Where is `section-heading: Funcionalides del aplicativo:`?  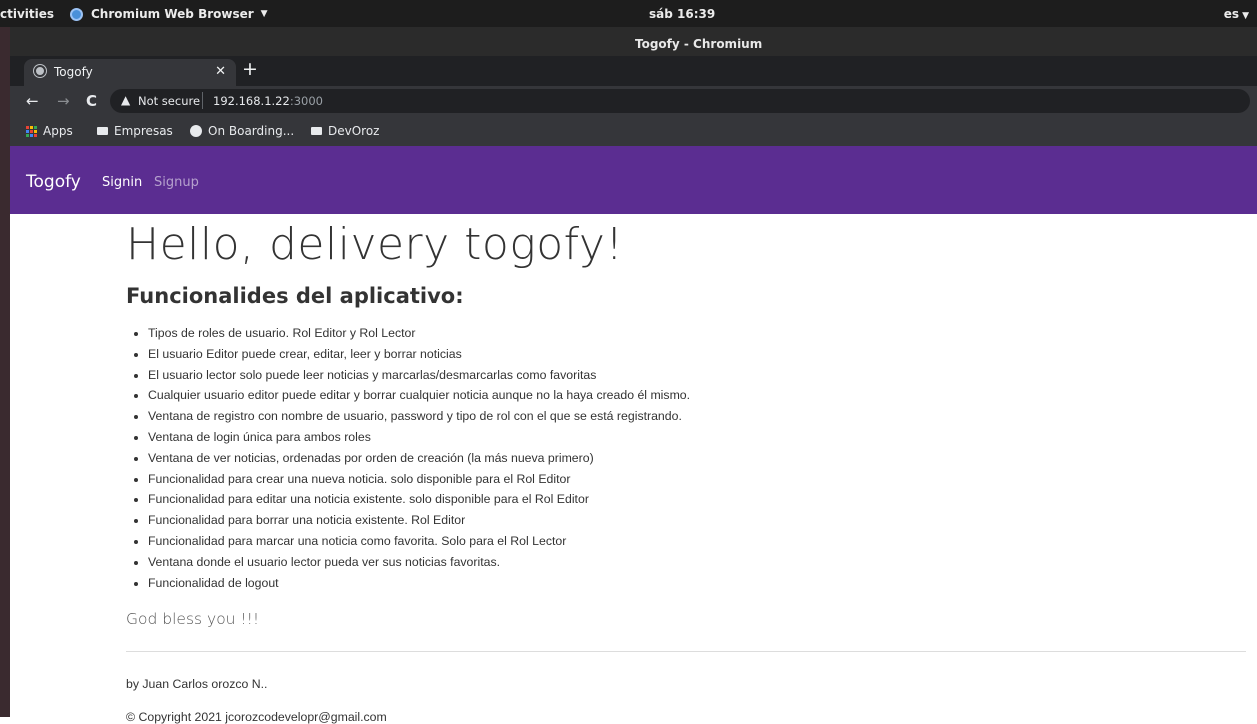
section-heading: Funcionalides del aplicativo: is located at coordinates (295, 296).